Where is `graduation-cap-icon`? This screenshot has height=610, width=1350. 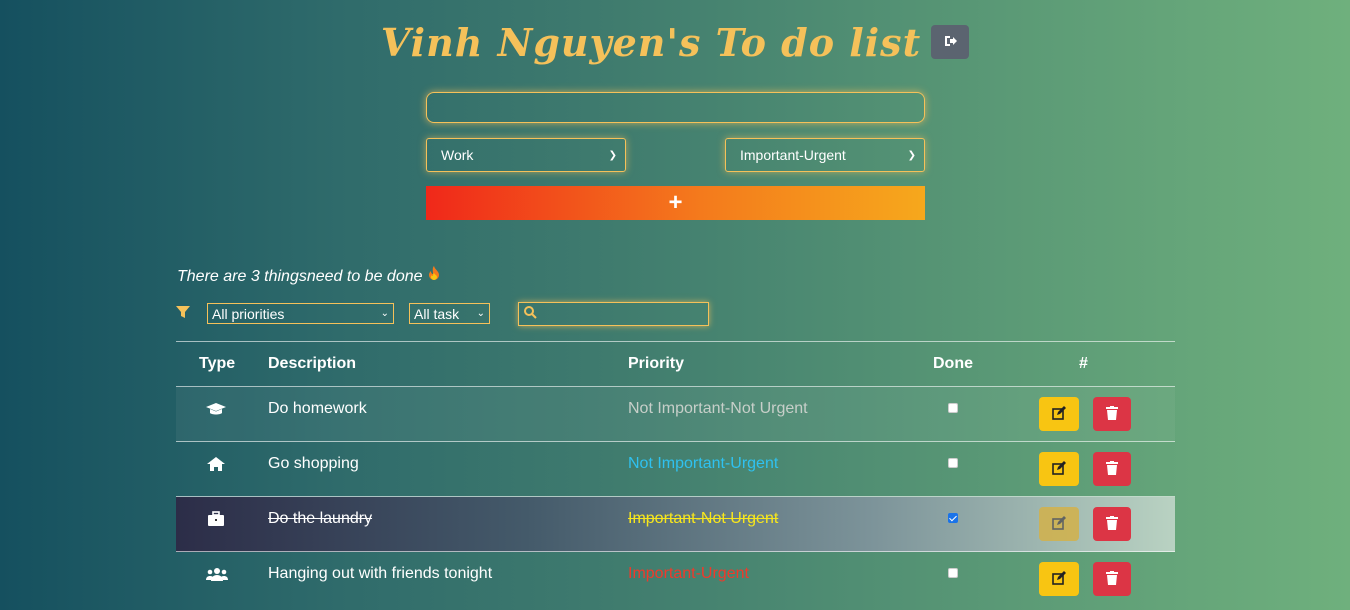
graduation-cap-icon is located at coordinates (216, 411).